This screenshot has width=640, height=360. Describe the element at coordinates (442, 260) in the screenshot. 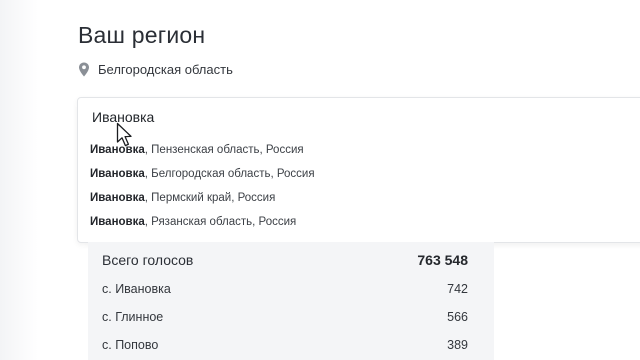

I see `total-votes-value: 763 548` at that location.